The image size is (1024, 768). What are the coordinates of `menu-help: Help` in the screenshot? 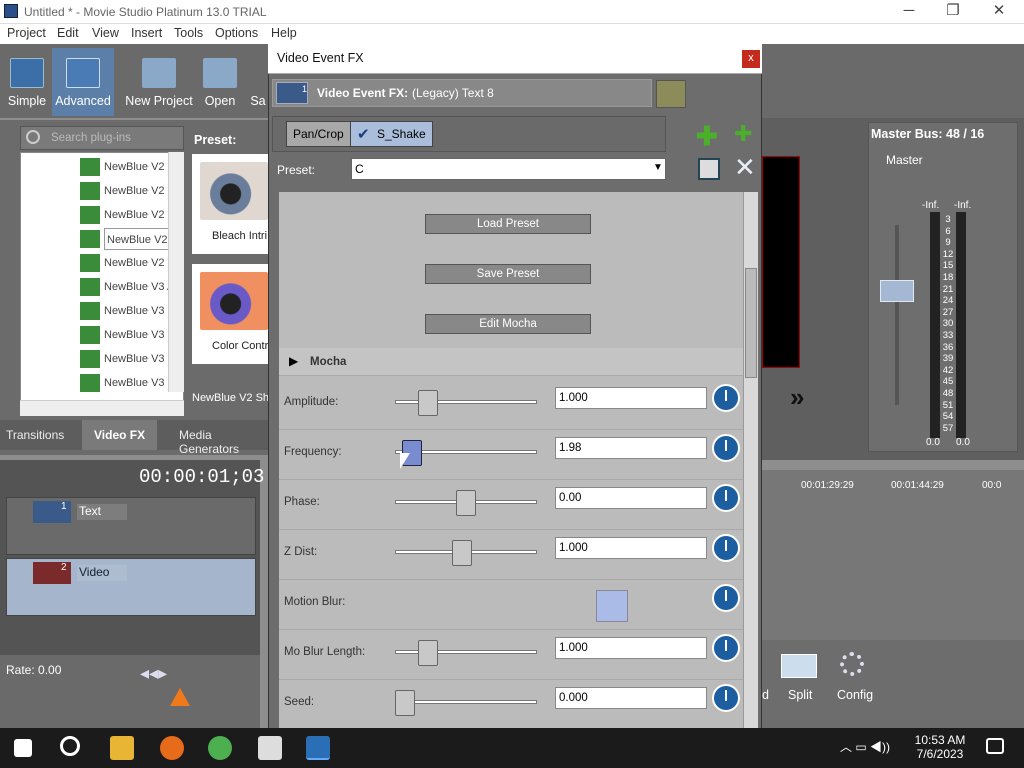 It's located at (284, 33).